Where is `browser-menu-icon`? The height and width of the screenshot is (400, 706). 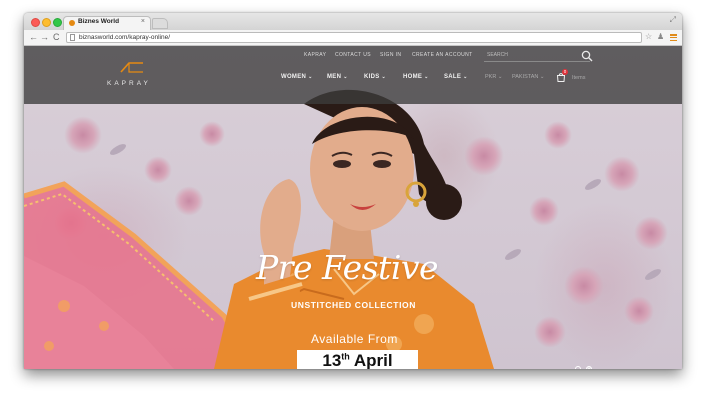
browser-menu-icon is located at coordinates (673, 38).